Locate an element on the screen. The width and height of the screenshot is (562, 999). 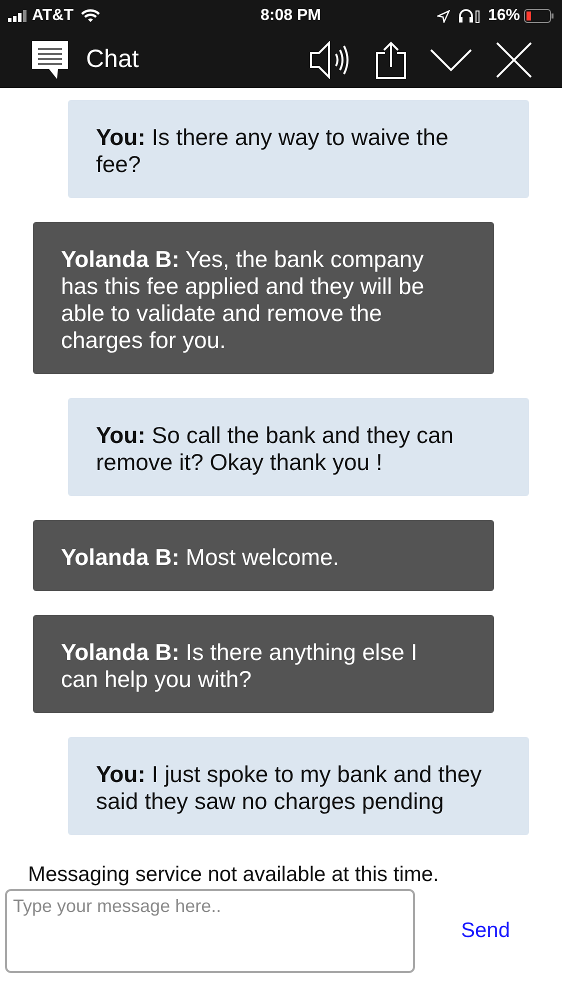
user-message: You: Is there any way to waive the fee? is located at coordinates (298, 149).